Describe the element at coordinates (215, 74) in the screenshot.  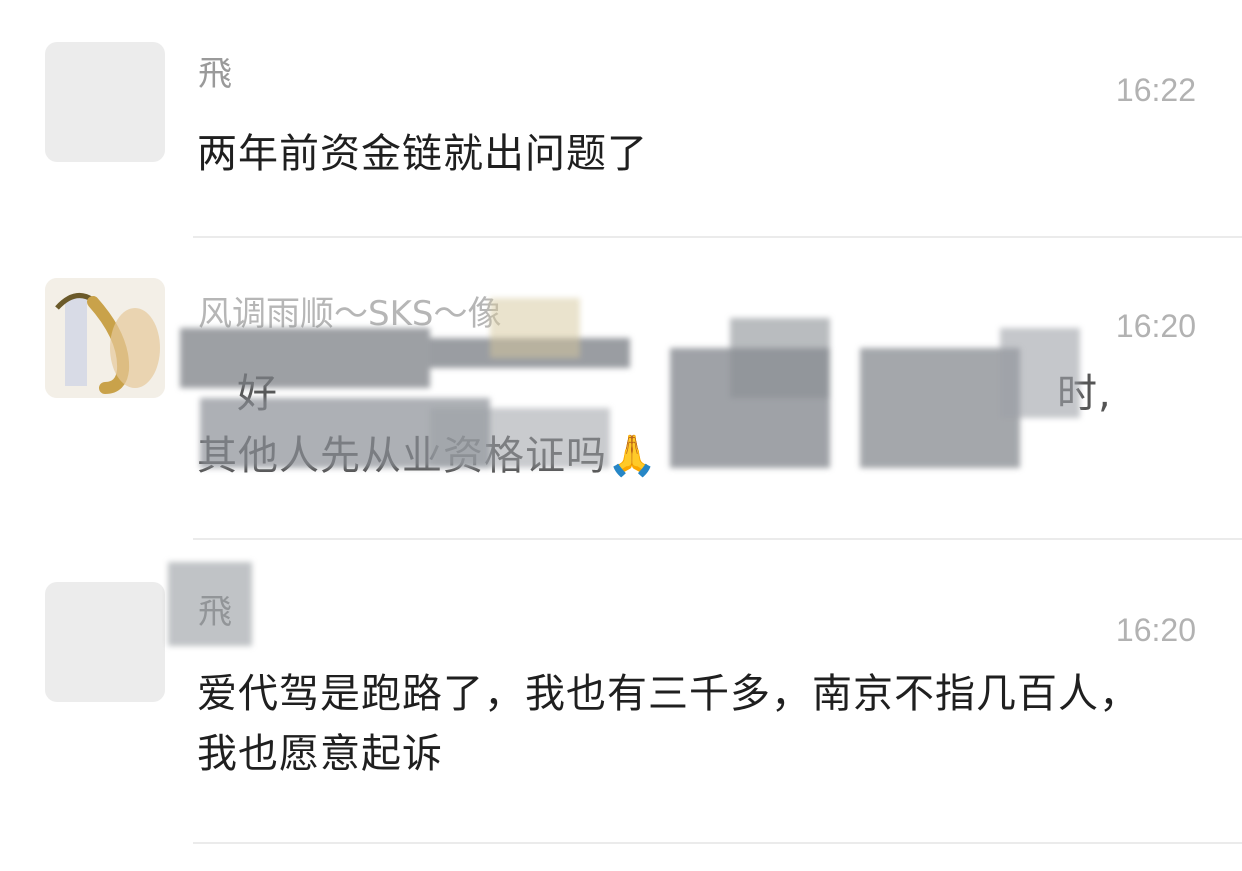
I see `sender-name: 飛` at that location.